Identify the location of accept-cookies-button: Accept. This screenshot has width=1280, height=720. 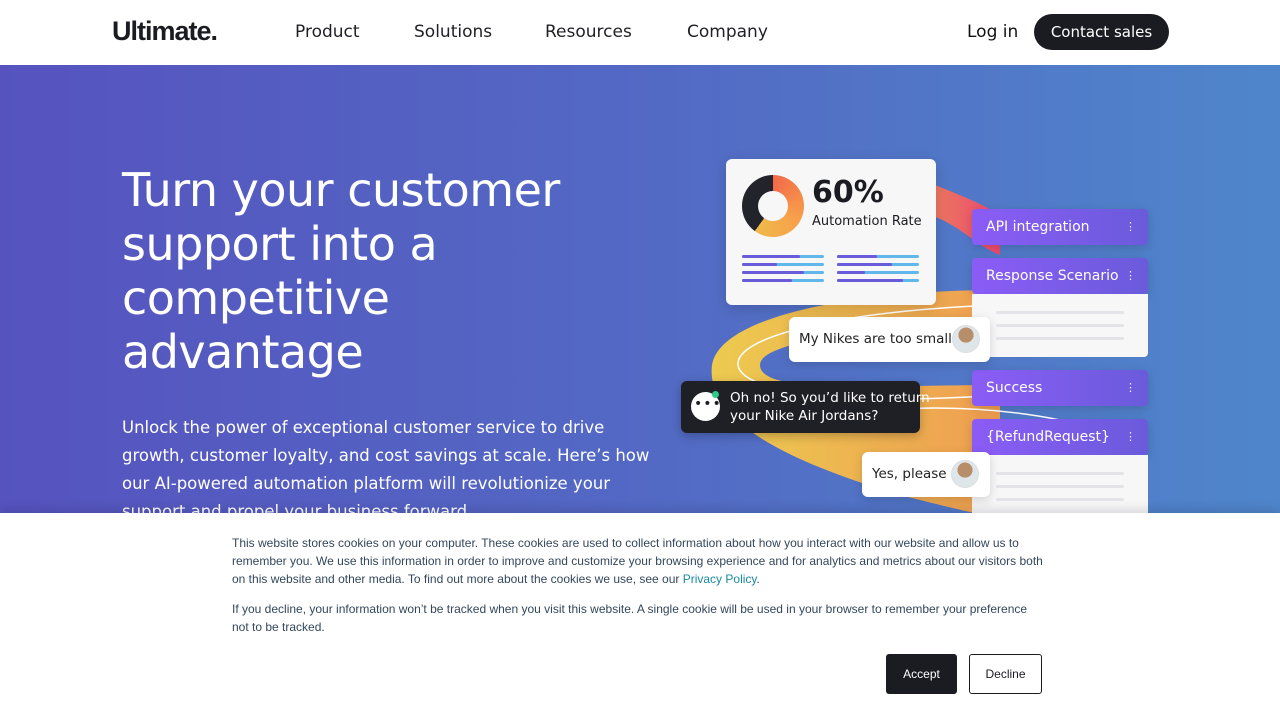
(921, 674).